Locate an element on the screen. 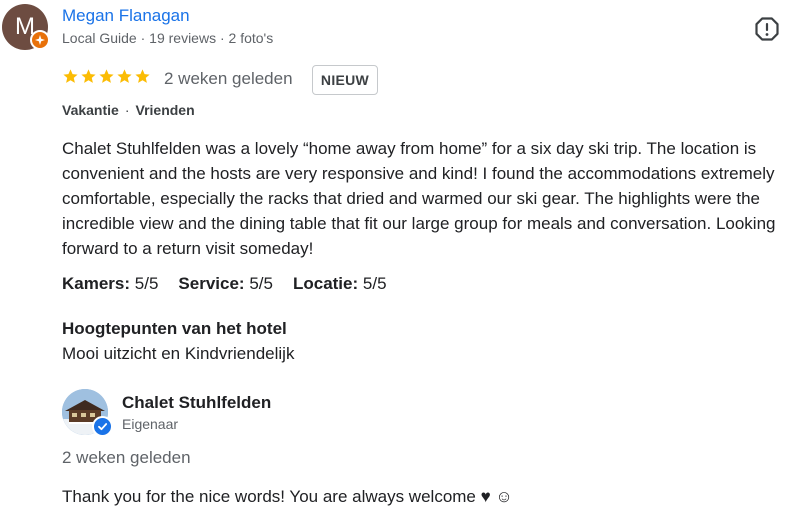 This screenshot has height=517, width=805. star-rating is located at coordinates (106, 76).